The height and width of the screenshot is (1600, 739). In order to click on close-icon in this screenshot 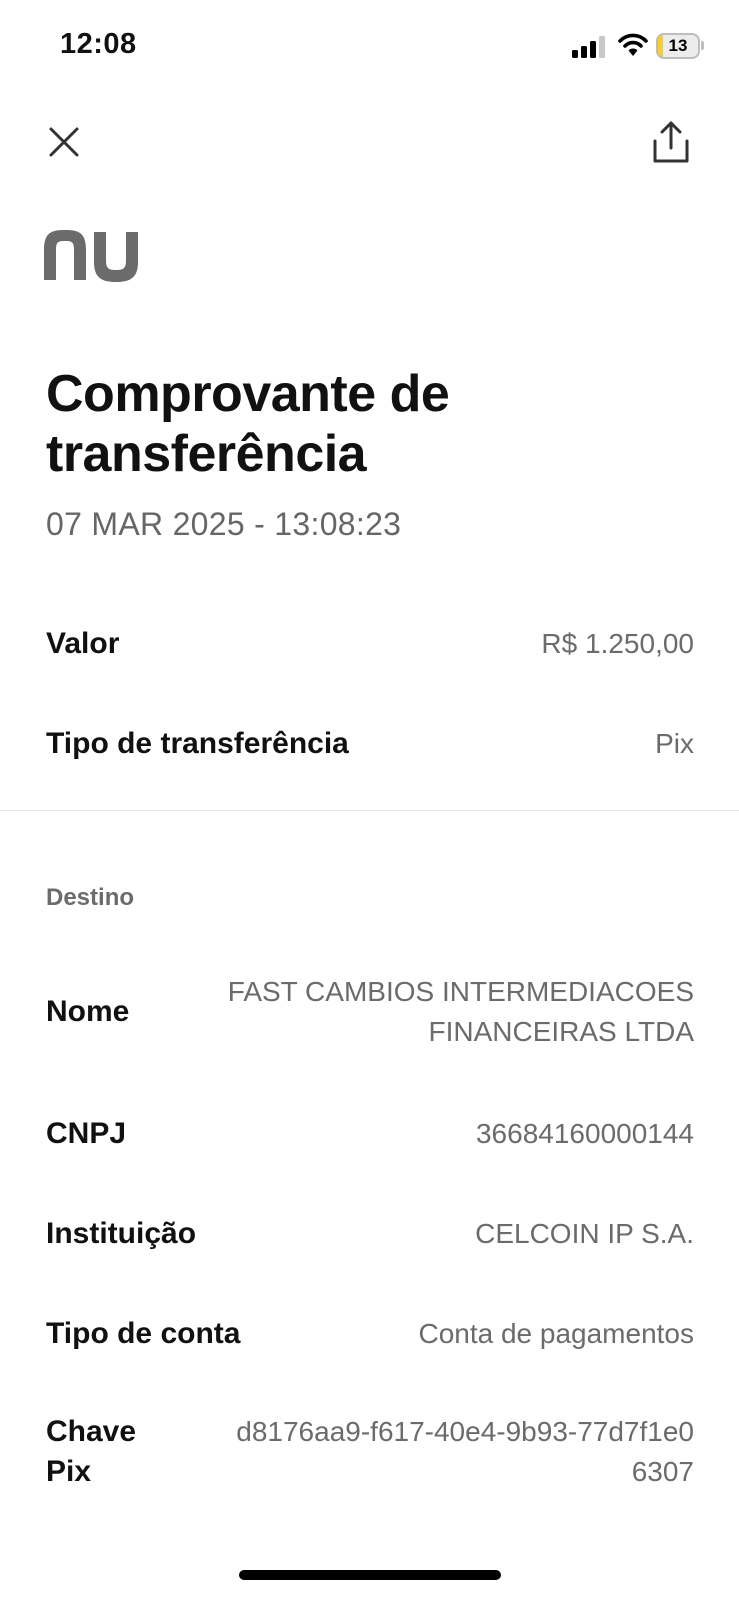, I will do `click(64, 142)`.